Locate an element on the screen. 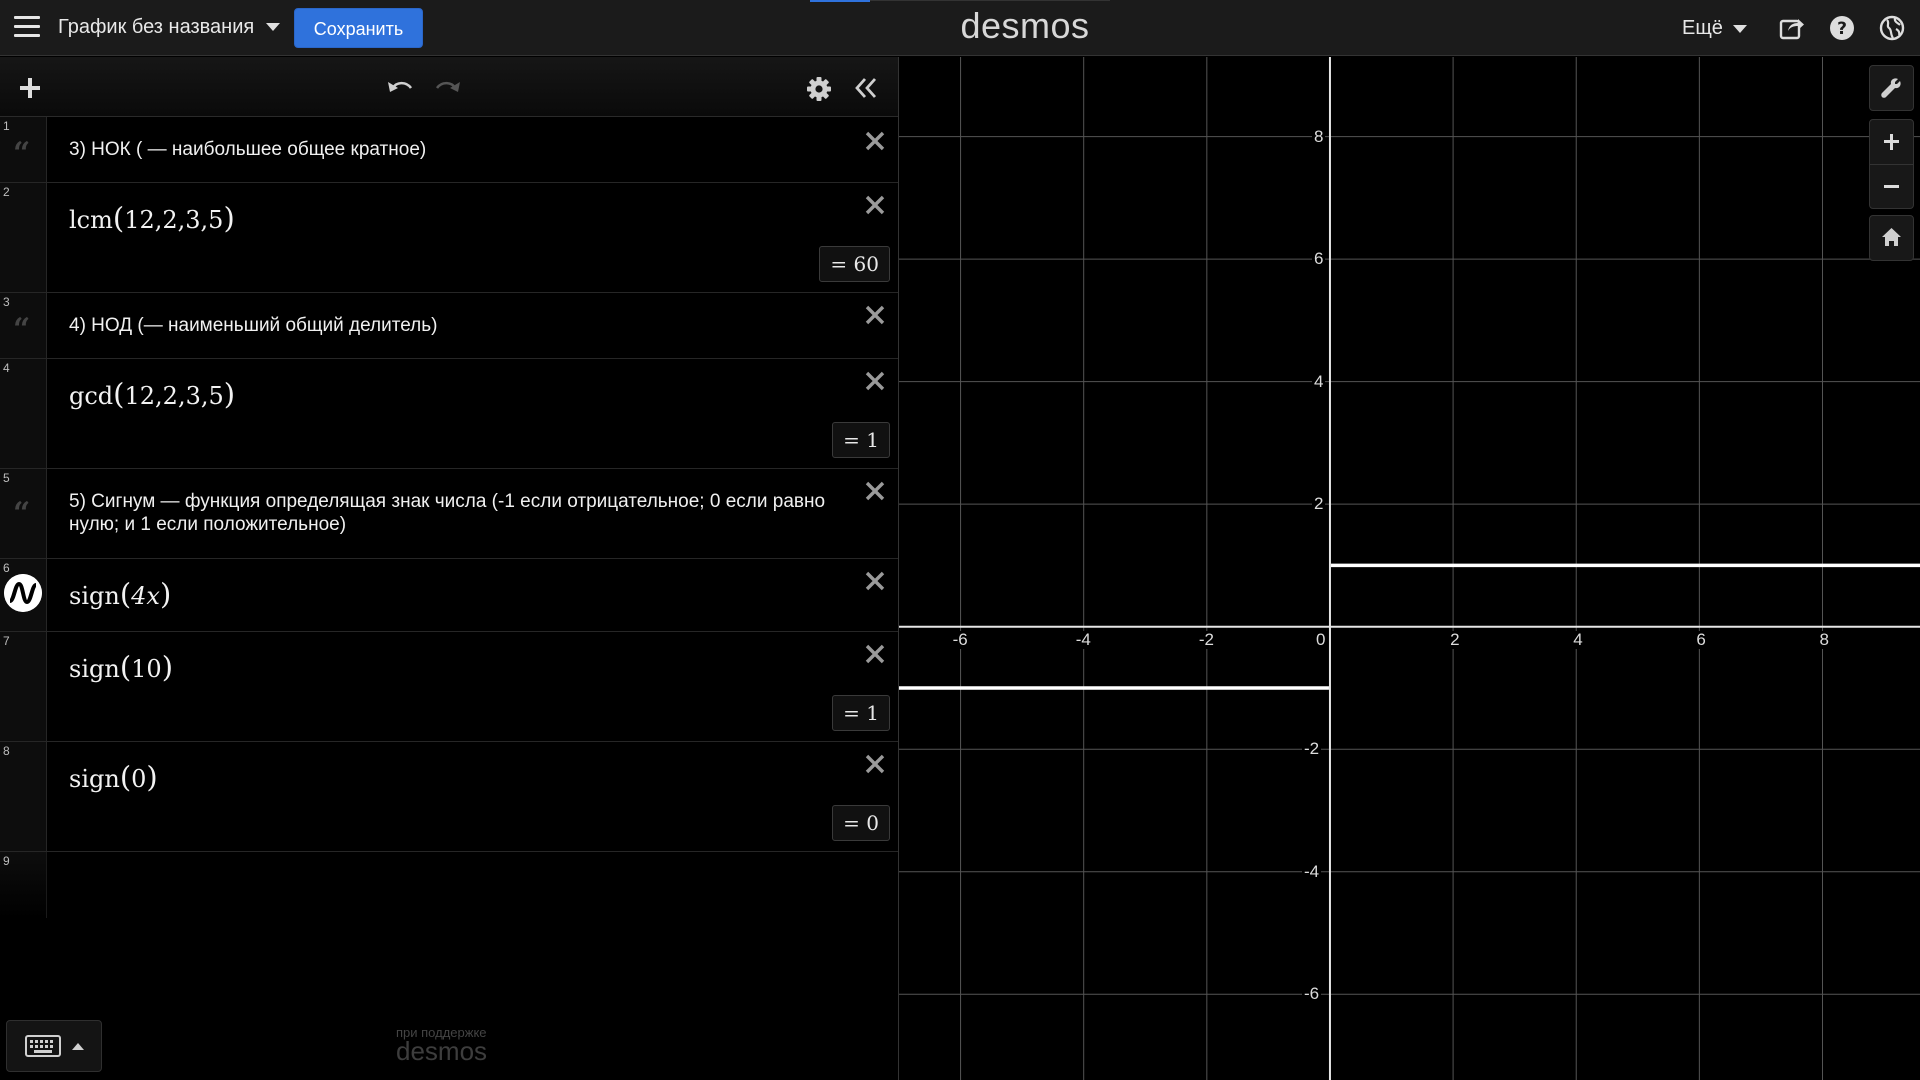  expression-row-math: 7 sign(10) = 1 is located at coordinates (449, 687).